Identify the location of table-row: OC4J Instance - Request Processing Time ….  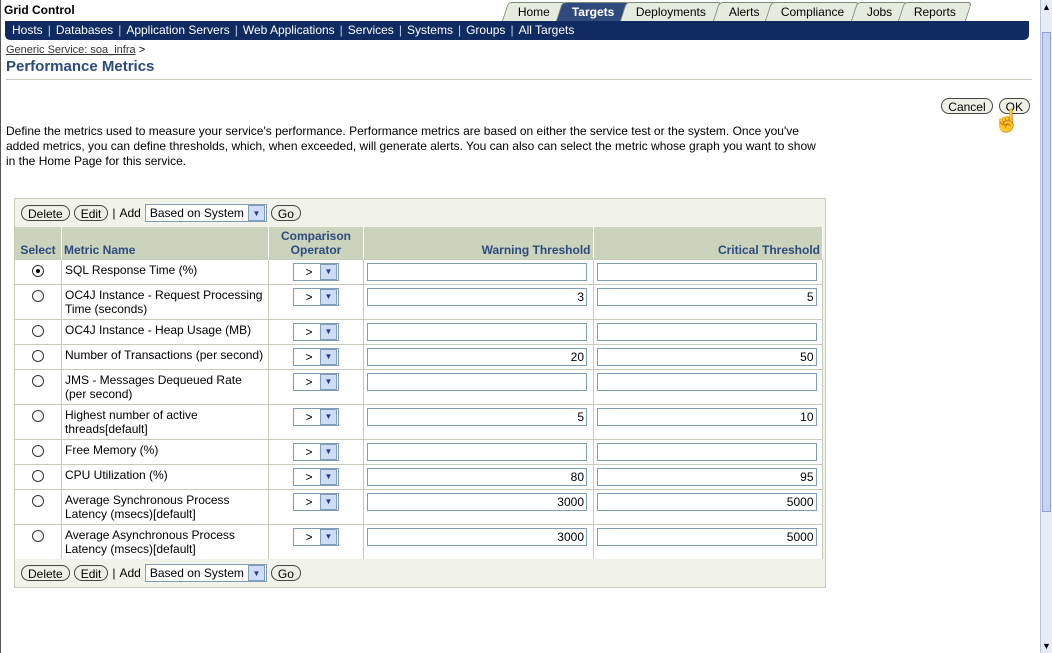
(419, 302).